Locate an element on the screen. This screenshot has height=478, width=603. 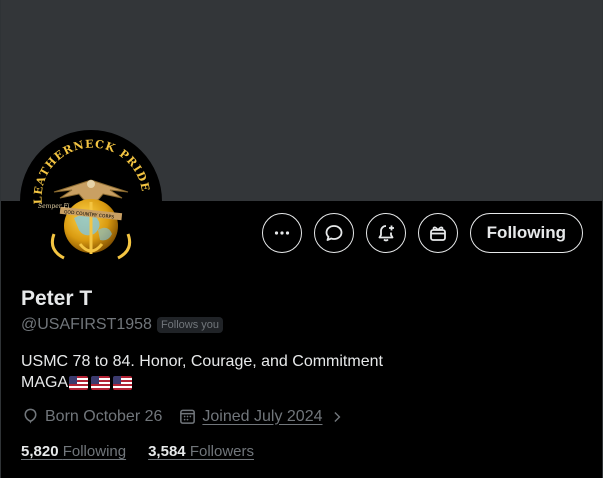
notify-button is located at coordinates (385, 233).